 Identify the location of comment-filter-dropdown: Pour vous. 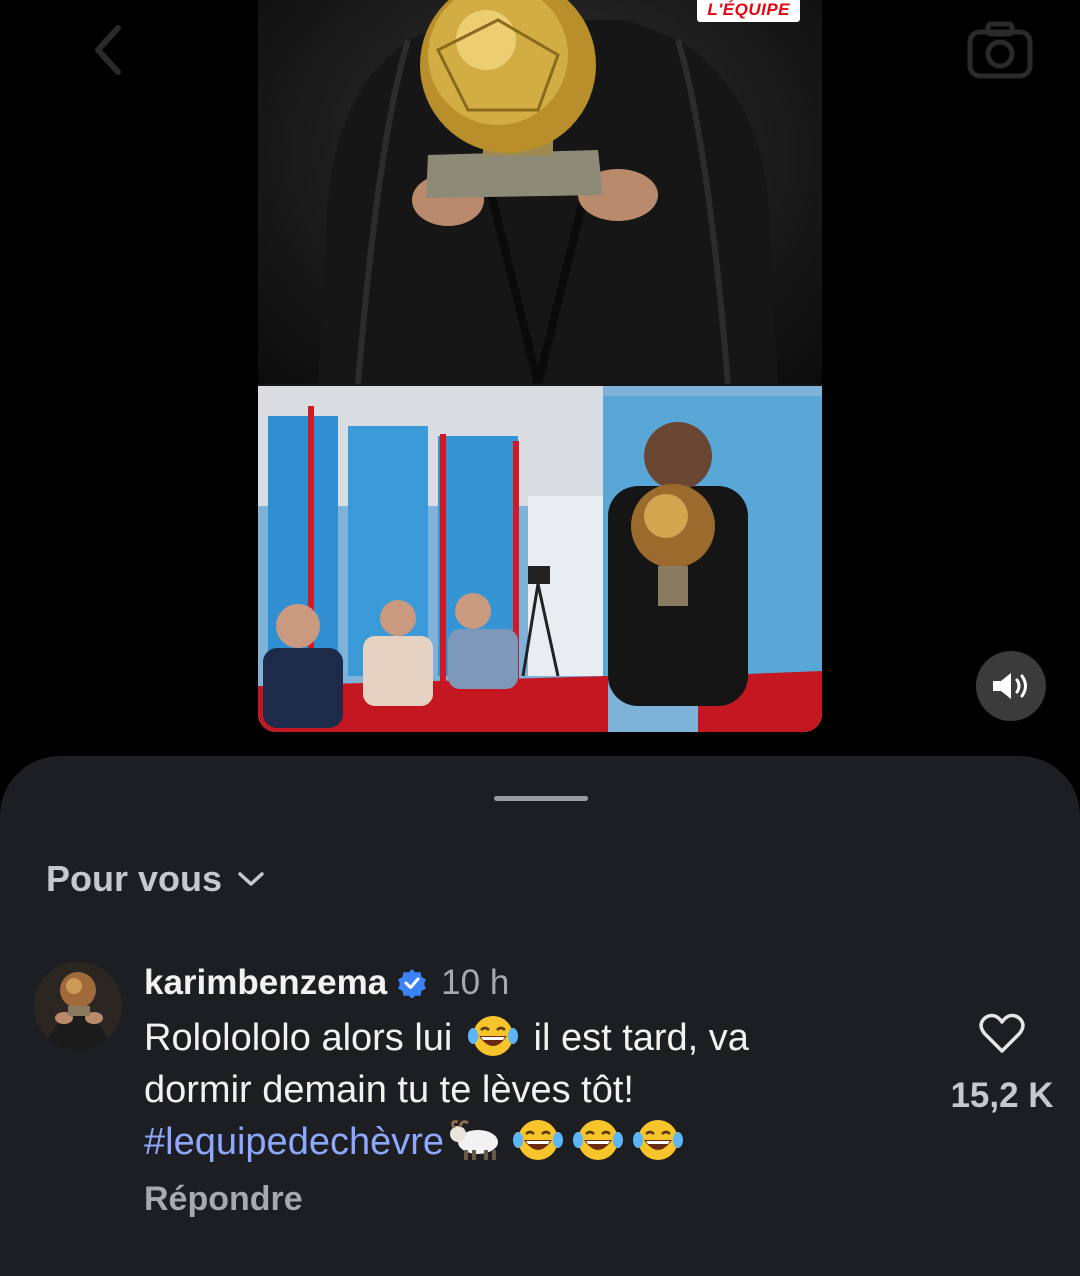
(156, 879).